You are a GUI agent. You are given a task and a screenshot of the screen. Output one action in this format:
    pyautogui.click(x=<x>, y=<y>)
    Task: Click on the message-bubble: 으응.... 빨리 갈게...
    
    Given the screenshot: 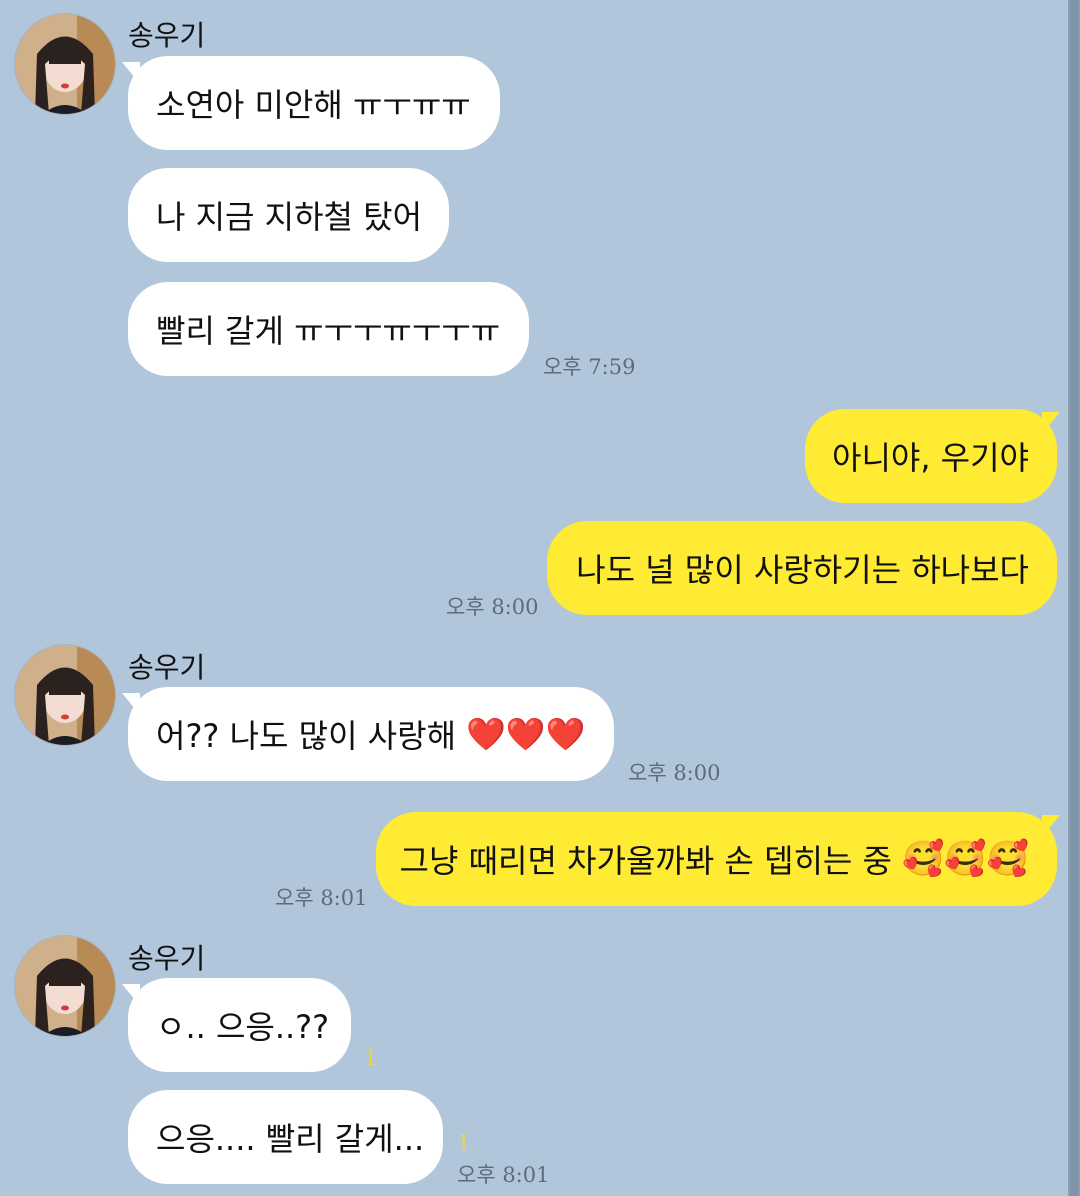 What is the action you would take?
    pyautogui.click(x=285, y=1137)
    